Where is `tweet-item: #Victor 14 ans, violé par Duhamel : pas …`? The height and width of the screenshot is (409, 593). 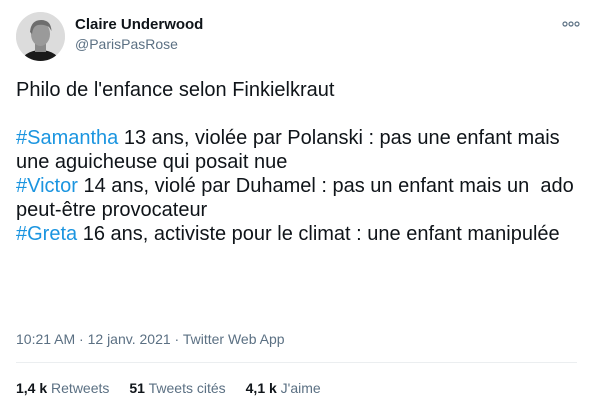
tweet-item: #Victor 14 ans, violé par Duhamel : pas … is located at coordinates (298, 198).